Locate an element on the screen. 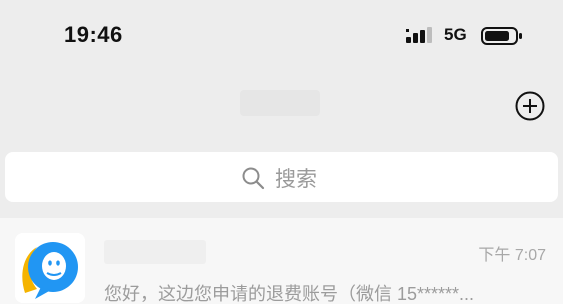 This screenshot has width=563, height=304. nav-title-blurred is located at coordinates (280, 103).